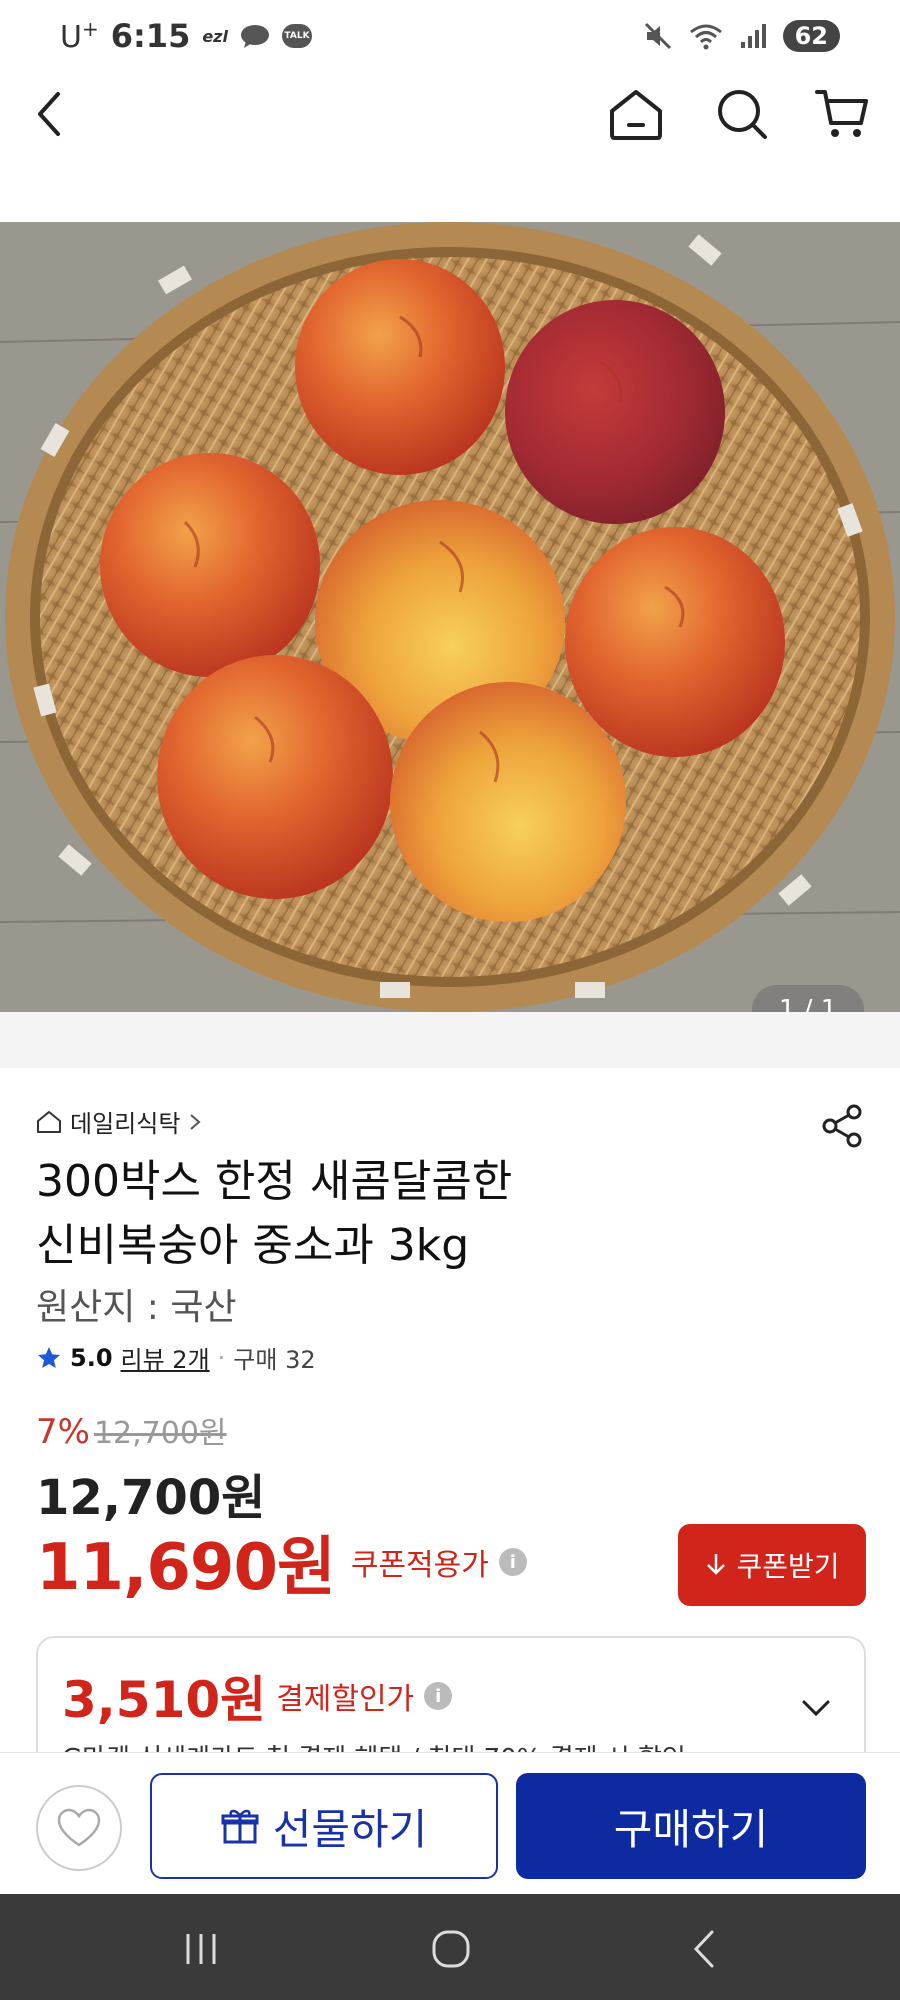 This screenshot has height=2000, width=900. I want to click on seller-name: 데일리식탁, so click(125, 1124).